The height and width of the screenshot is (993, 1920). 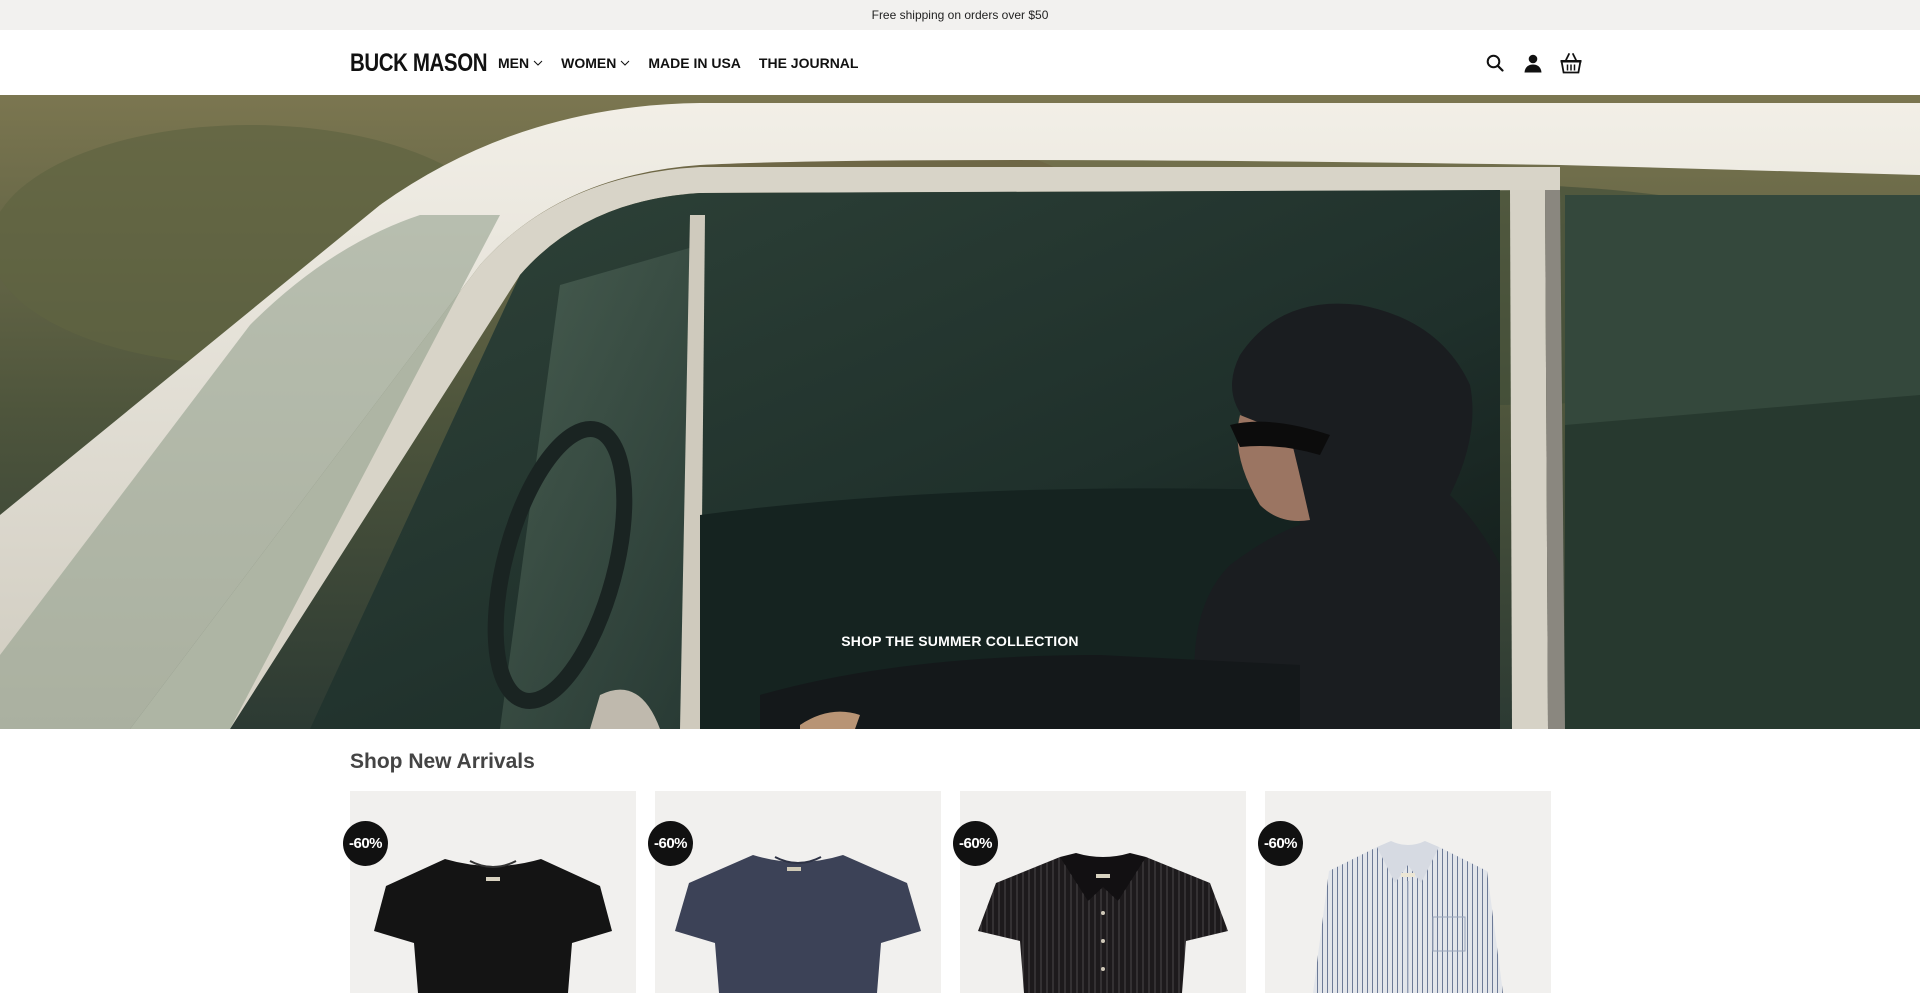 I want to click on announcement-bar: Free shipping on orders over $50, so click(x=960, y=15).